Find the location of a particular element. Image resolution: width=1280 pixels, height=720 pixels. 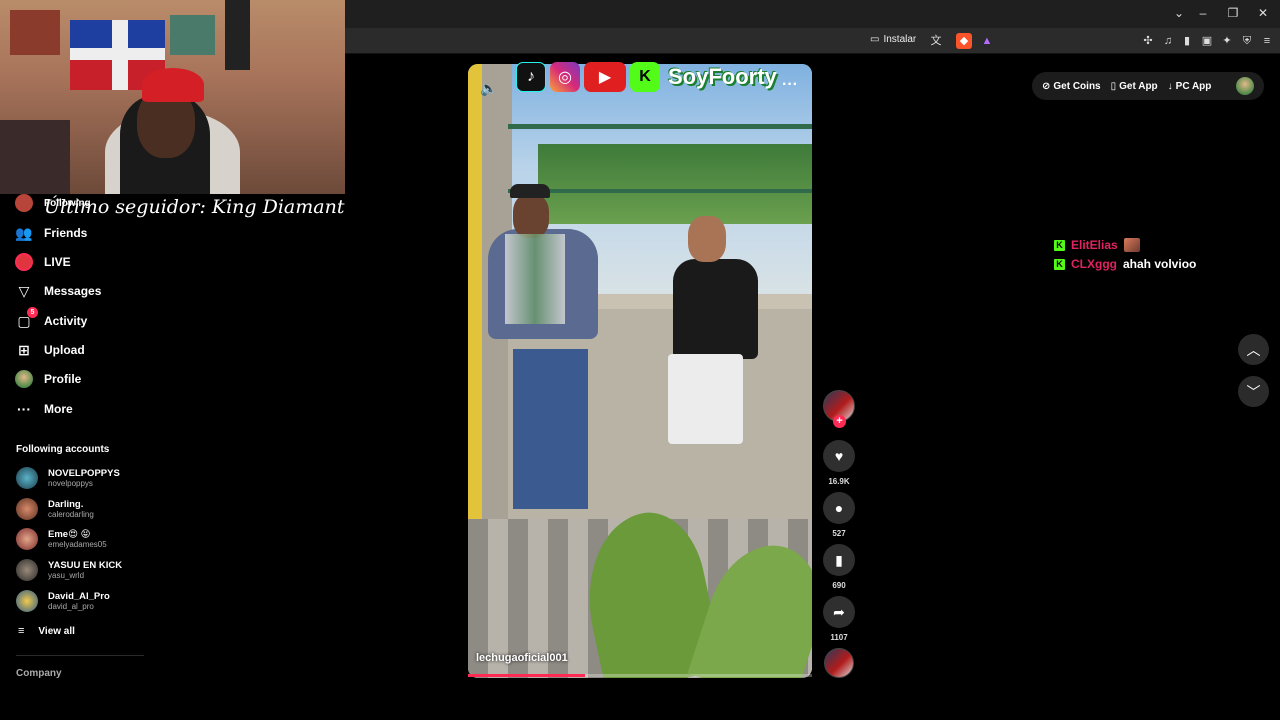

save-count: 690 is located at coordinates (839, 585).